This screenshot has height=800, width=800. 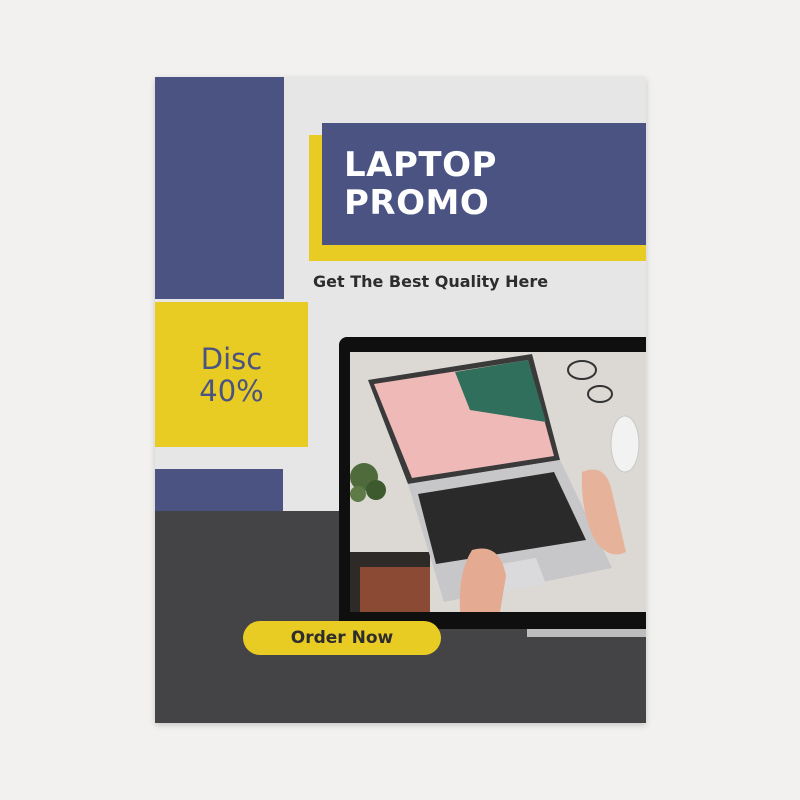 What do you see at coordinates (342, 638) in the screenshot?
I see `order-now-button: Order Now` at bounding box center [342, 638].